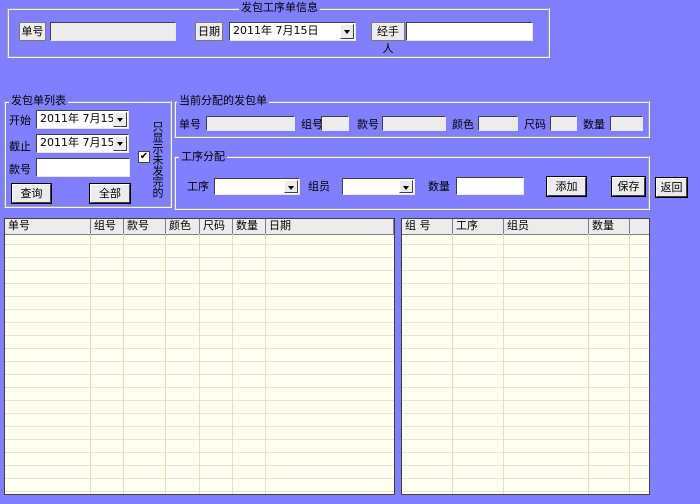 This screenshot has height=504, width=700. I want to click on style-no-field, so click(83, 167).